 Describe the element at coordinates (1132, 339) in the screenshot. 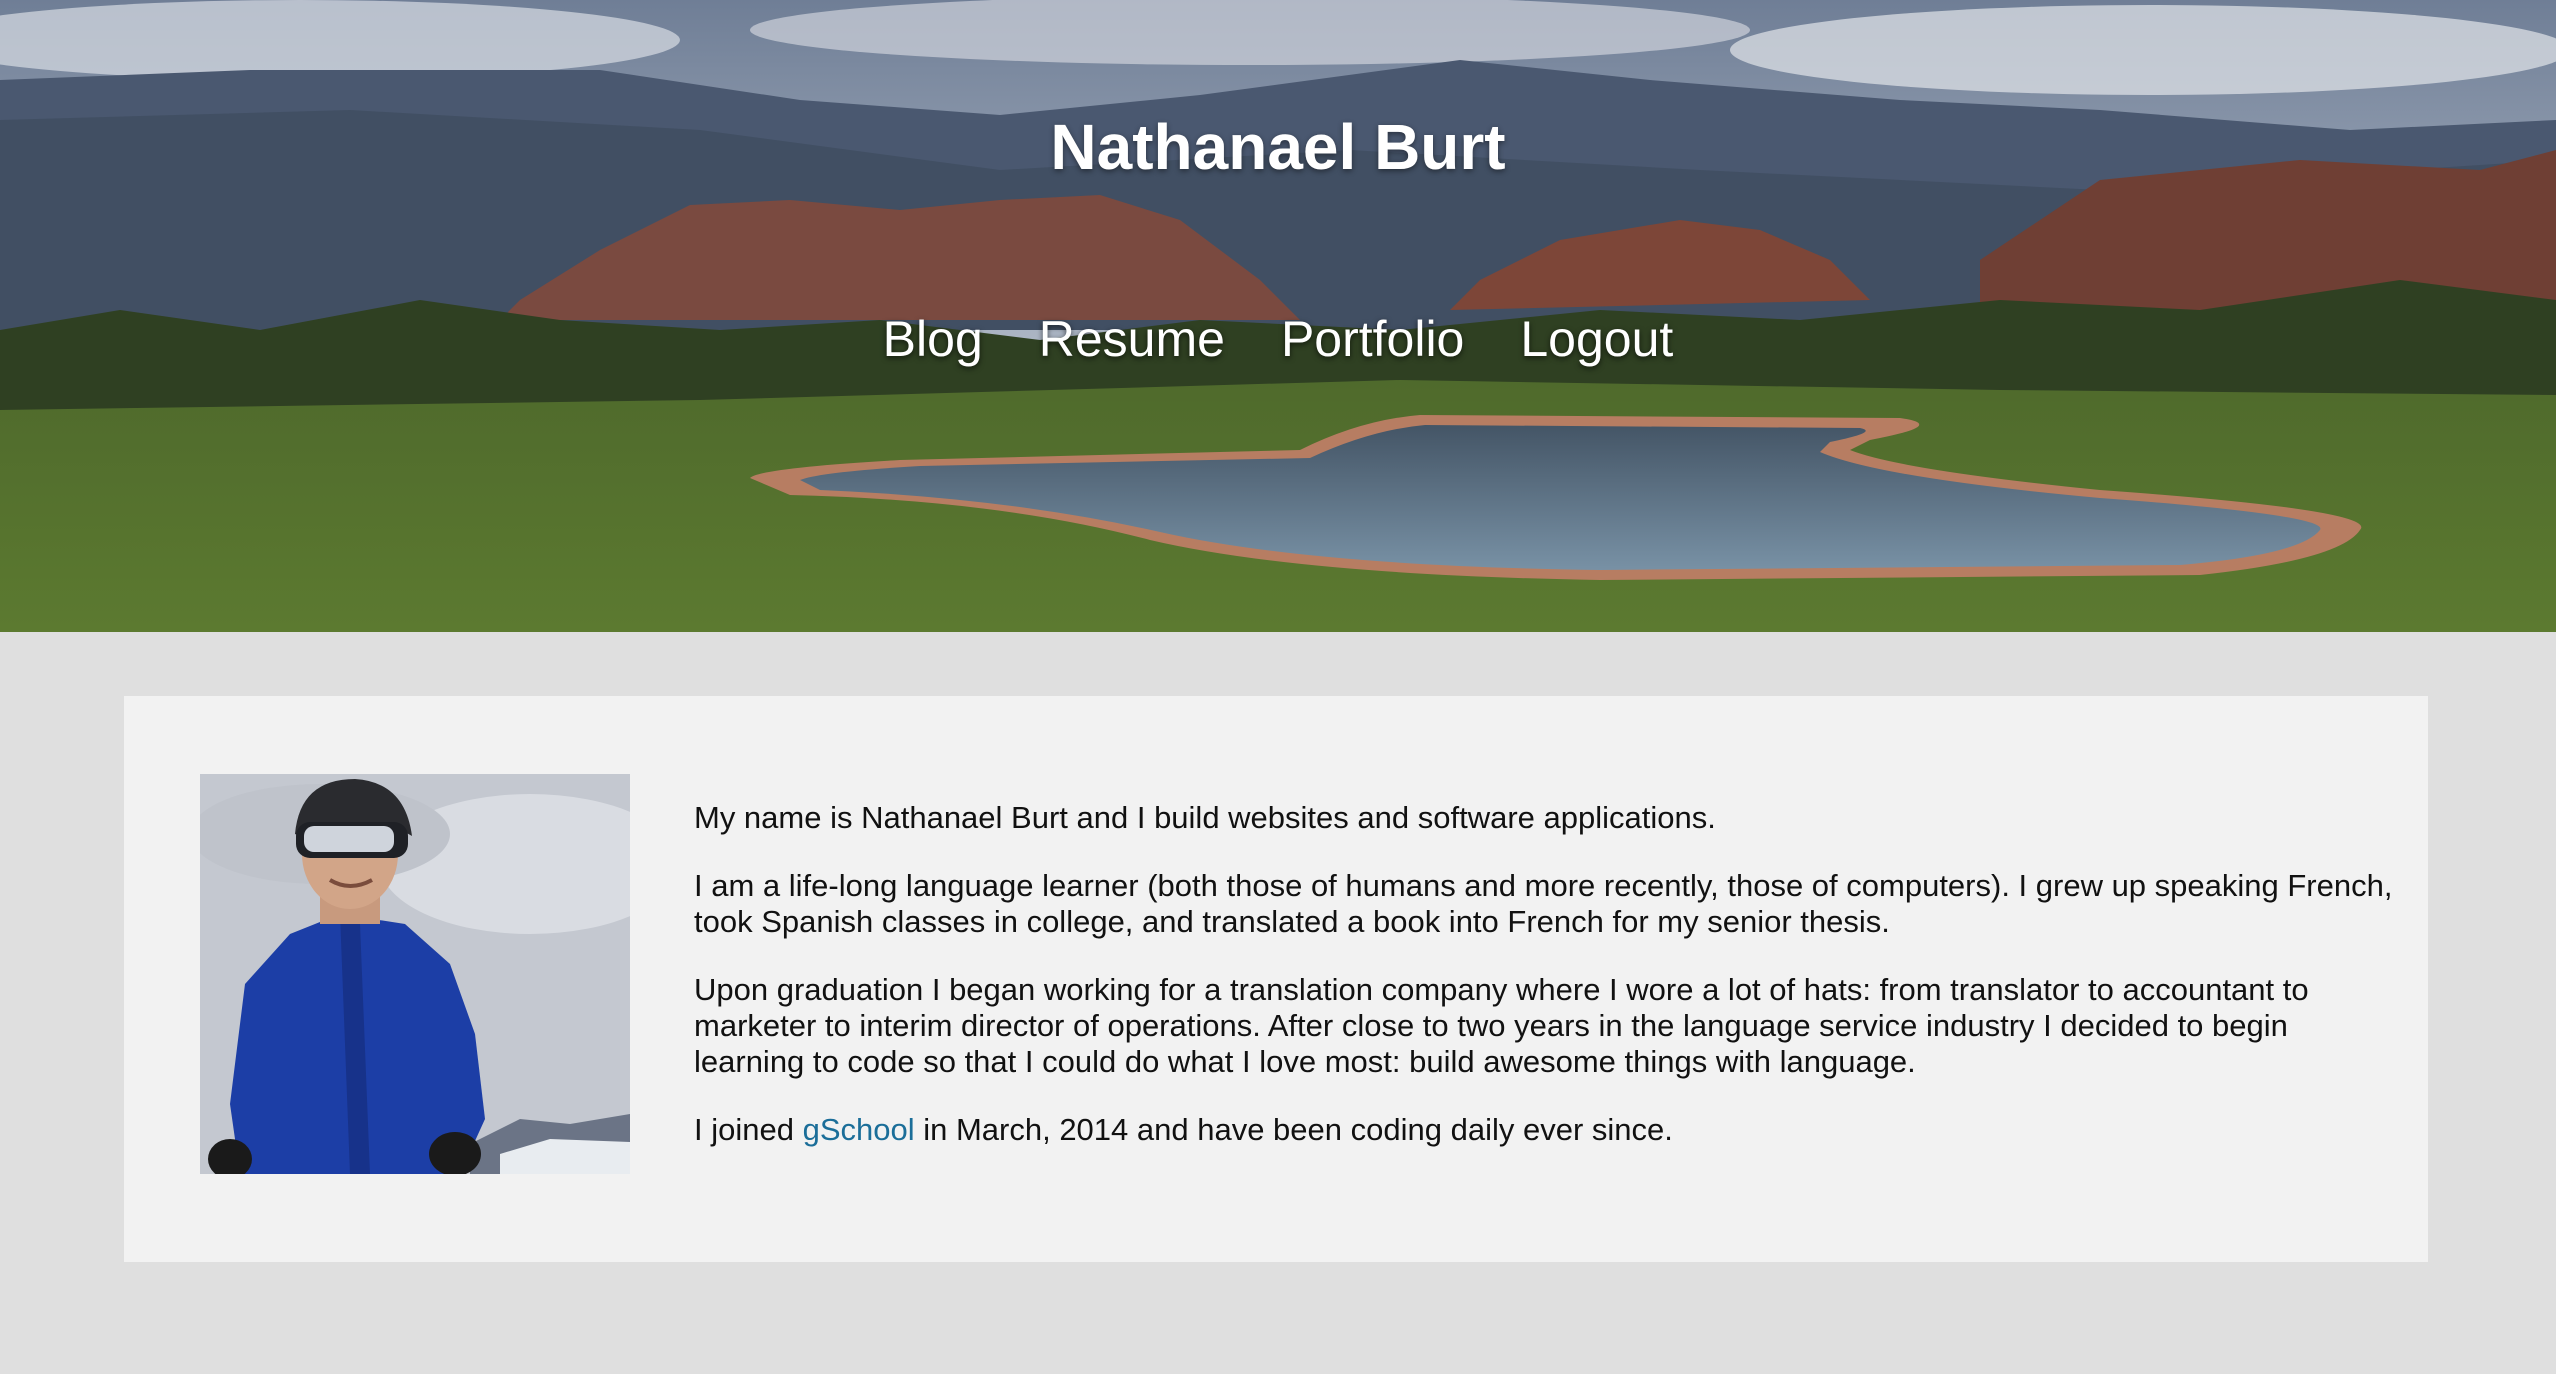

I see `nav-link-resume: Resume` at that location.